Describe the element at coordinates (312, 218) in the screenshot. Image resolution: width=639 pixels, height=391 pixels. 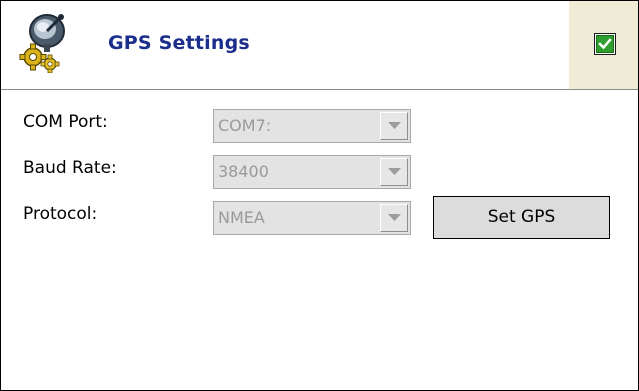
I see `protocol-select: NMEA` at that location.